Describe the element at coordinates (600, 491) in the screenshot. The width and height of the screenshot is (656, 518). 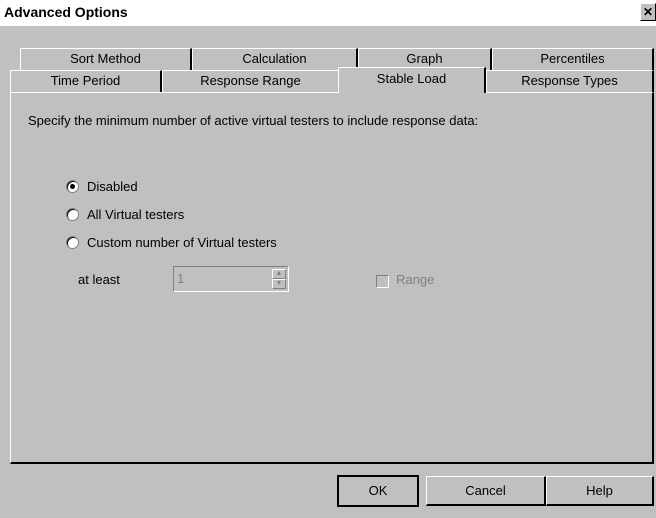
I see `help-button: Help` at that location.